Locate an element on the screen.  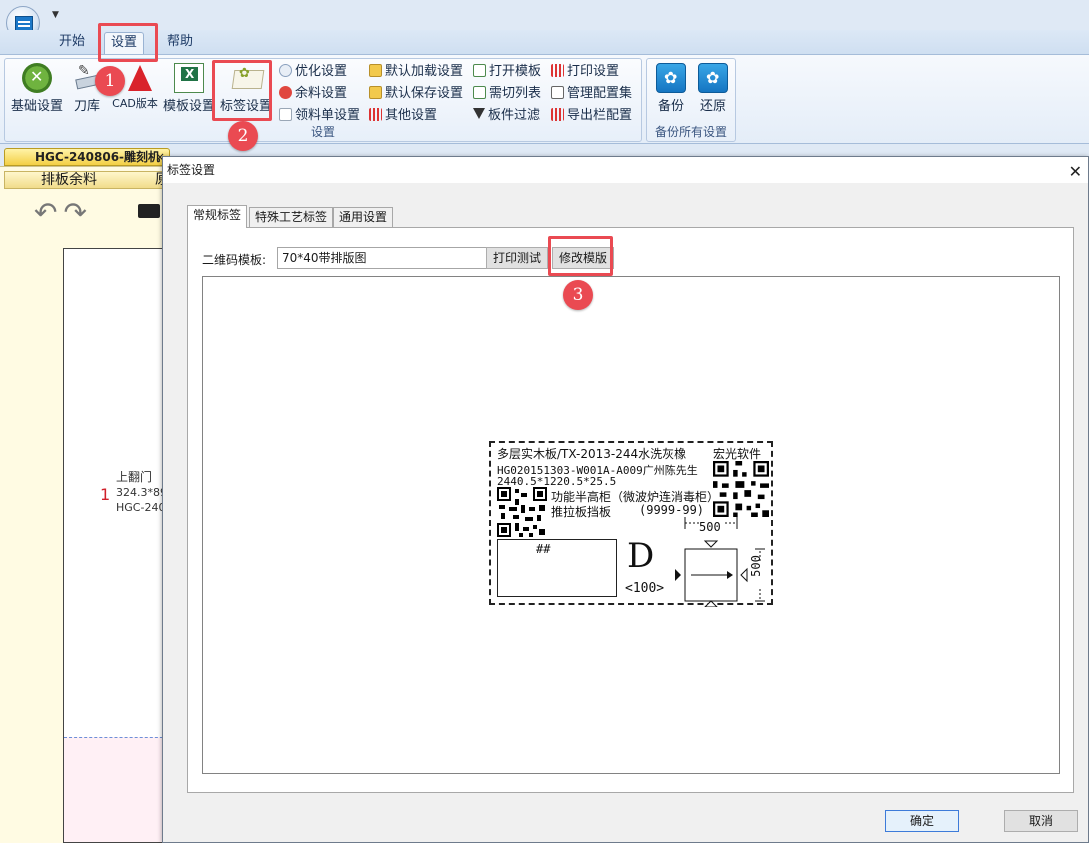
optimize-settings-label: 优化设置 is located at coordinates (321, 71).